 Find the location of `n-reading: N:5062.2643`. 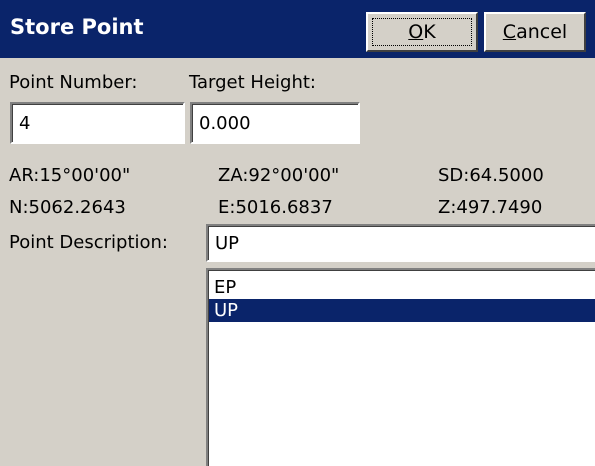

n-reading: N:5062.2643 is located at coordinates (67, 207).